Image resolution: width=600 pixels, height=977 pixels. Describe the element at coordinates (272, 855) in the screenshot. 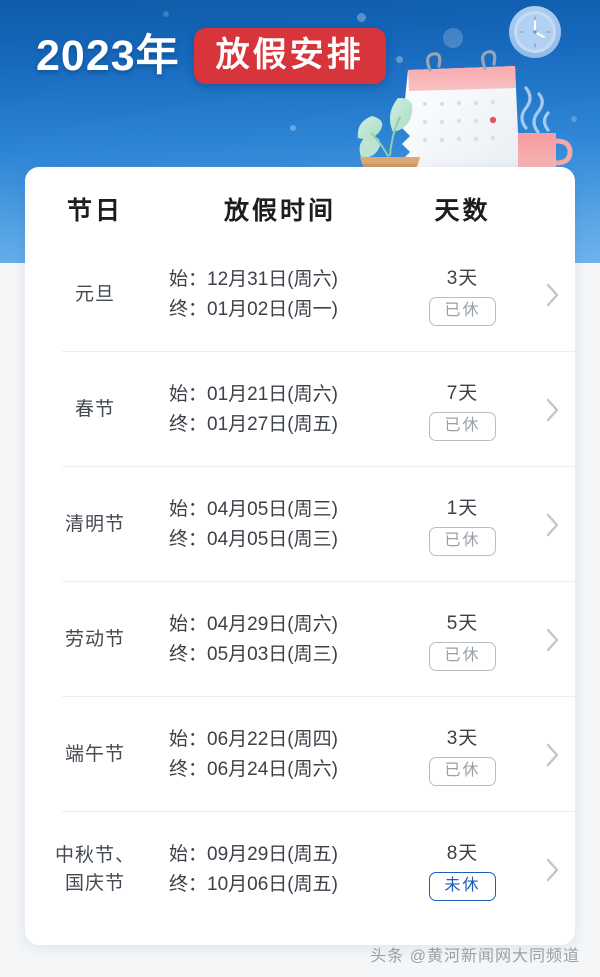

I see `start-date: 09月29日(周五)` at that location.